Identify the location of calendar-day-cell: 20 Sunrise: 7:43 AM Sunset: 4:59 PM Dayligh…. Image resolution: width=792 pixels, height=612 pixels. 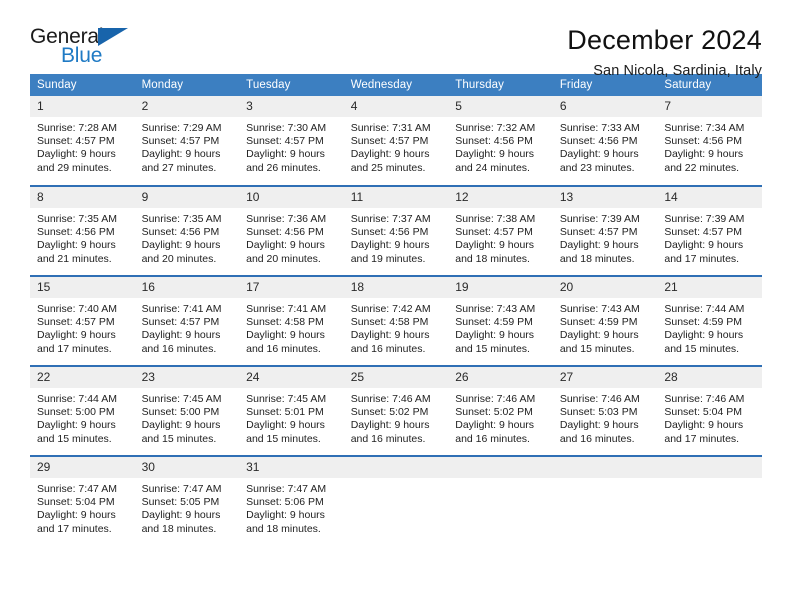
(605, 320).